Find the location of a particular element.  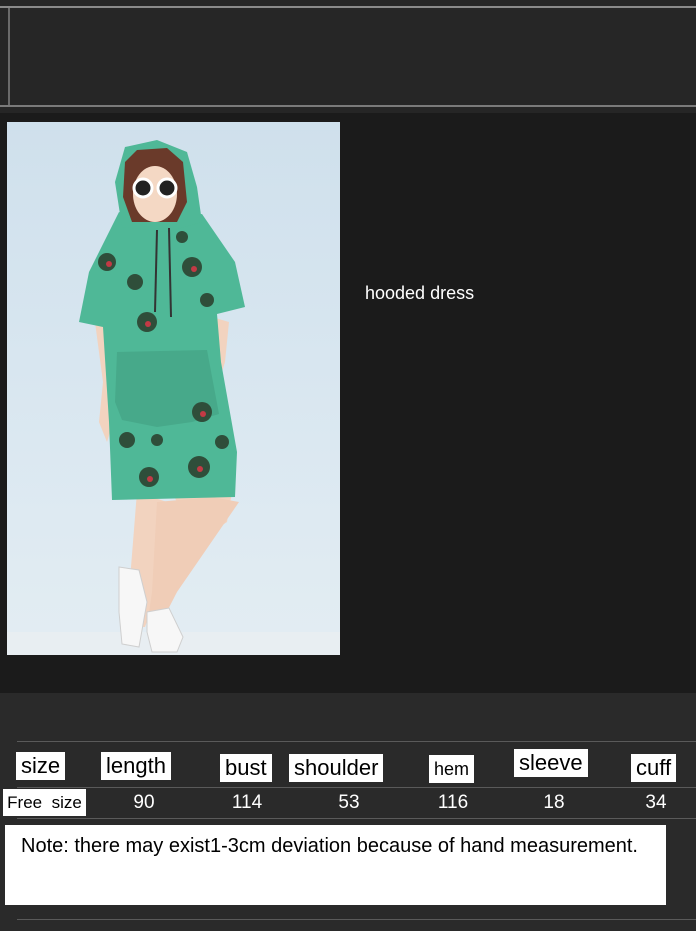

size-free-label: Free size is located at coordinates (44, 802).